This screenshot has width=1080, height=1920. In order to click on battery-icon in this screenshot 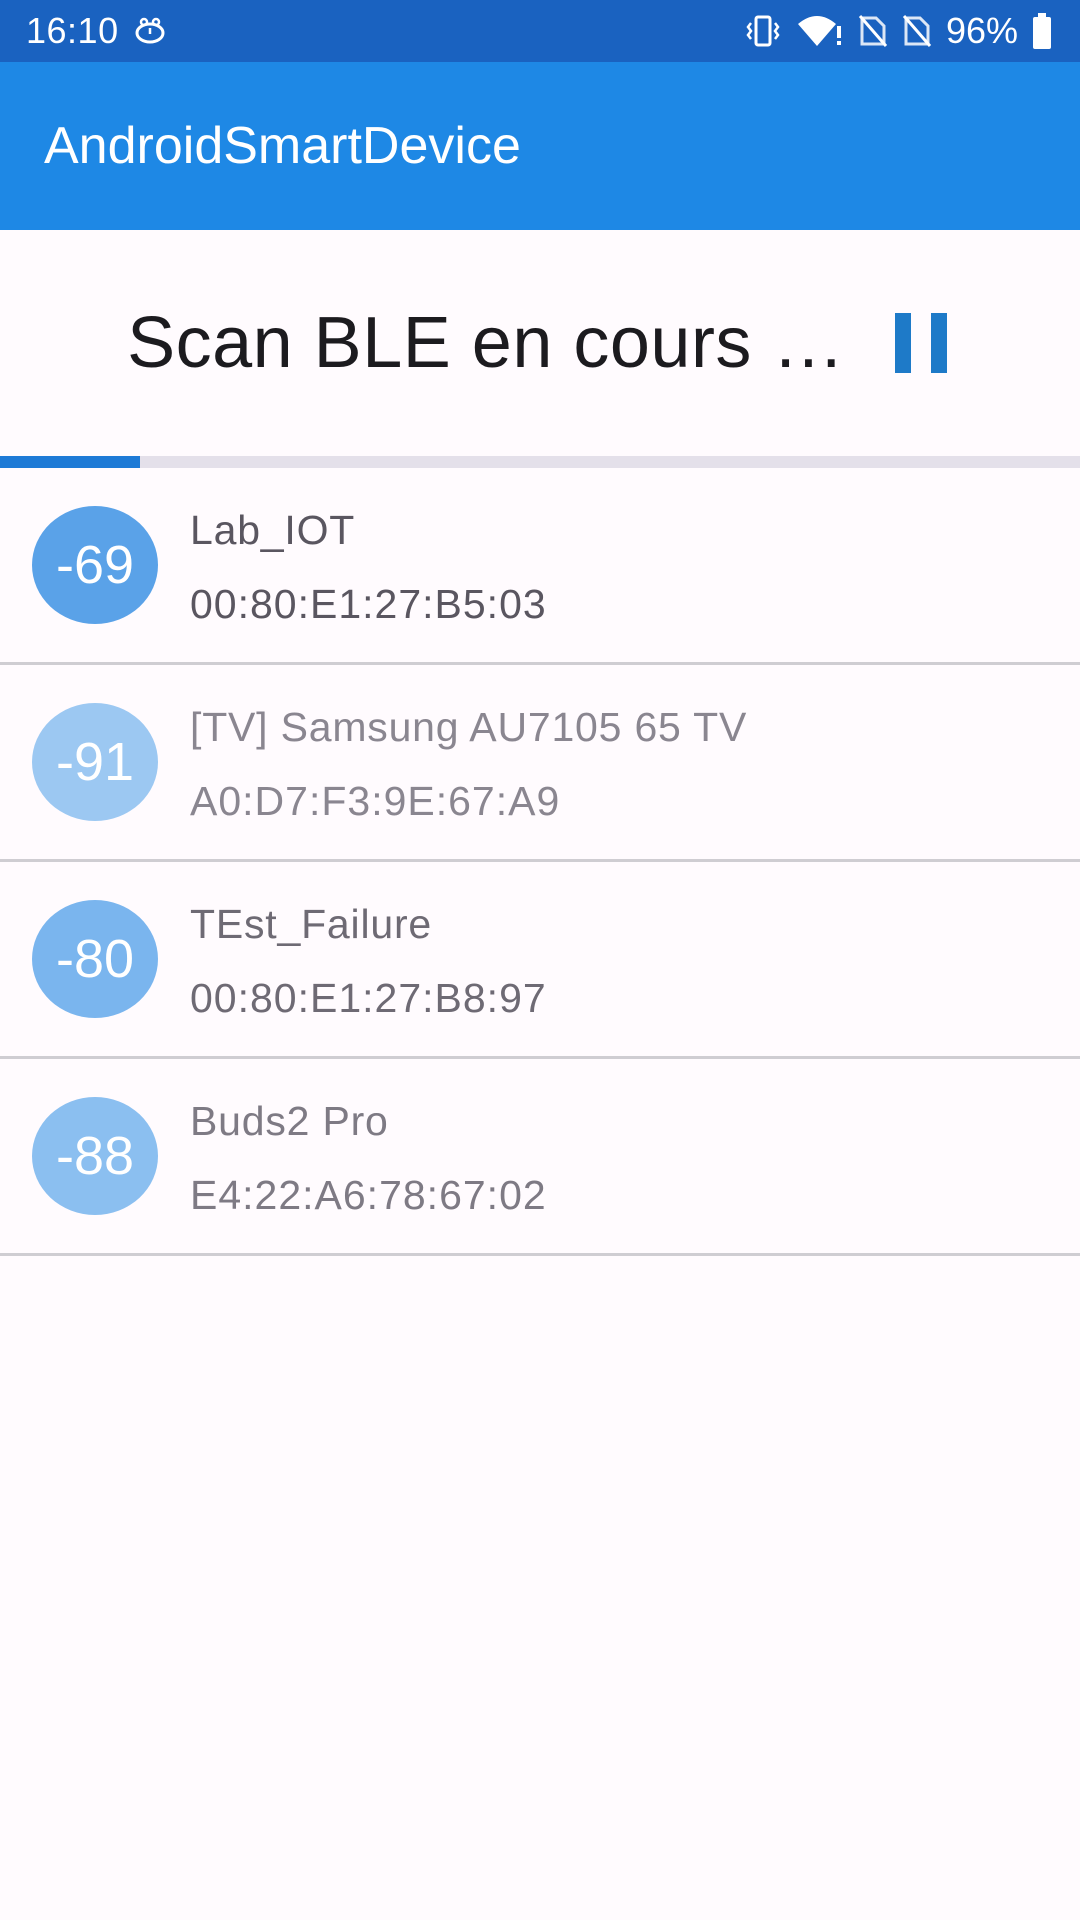, I will do `click(1042, 31)`.